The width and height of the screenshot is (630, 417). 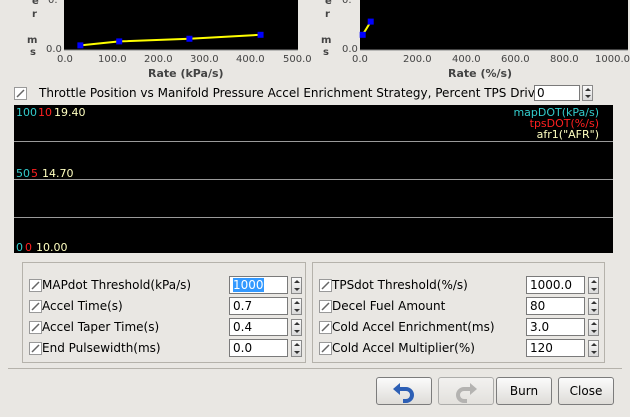 What do you see at coordinates (557, 93) in the screenshot?
I see `strategy-value-input: 0` at bounding box center [557, 93].